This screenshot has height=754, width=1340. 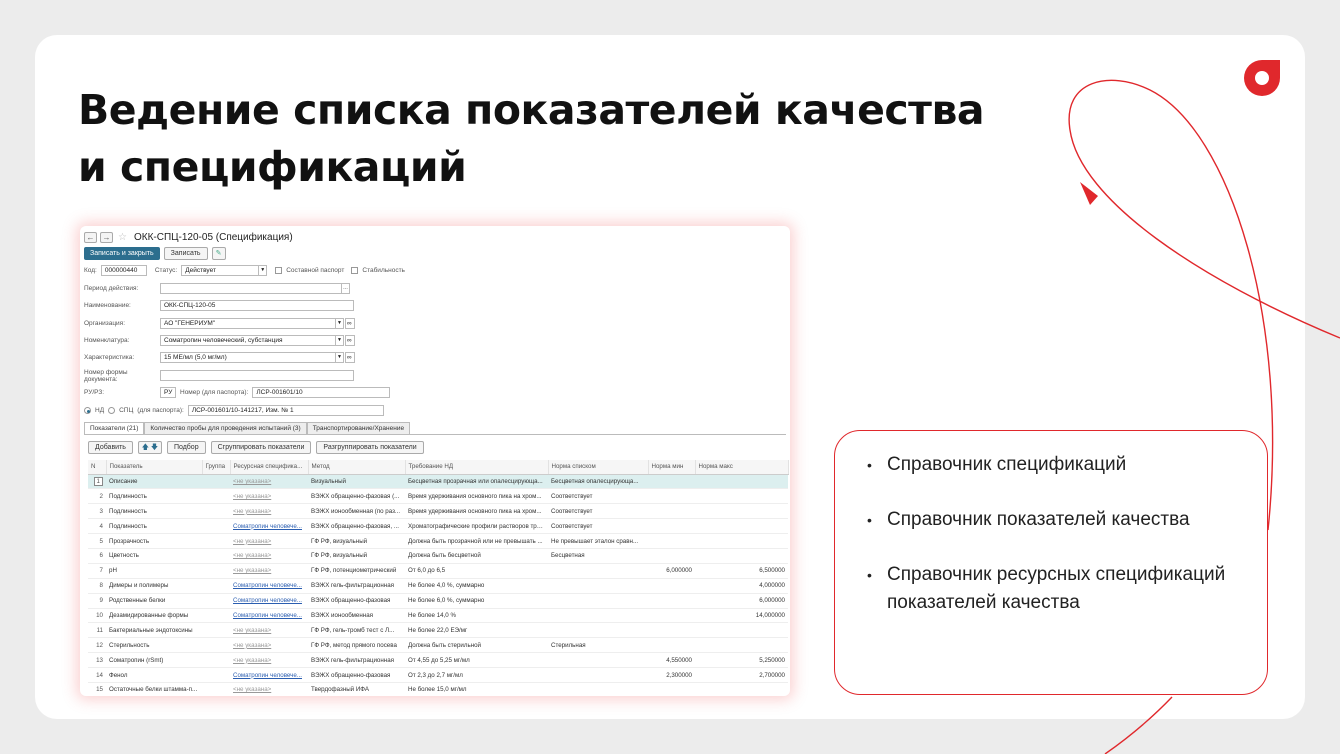 I want to click on row-indicator: Соматропин (rSmt), so click(x=154, y=660).